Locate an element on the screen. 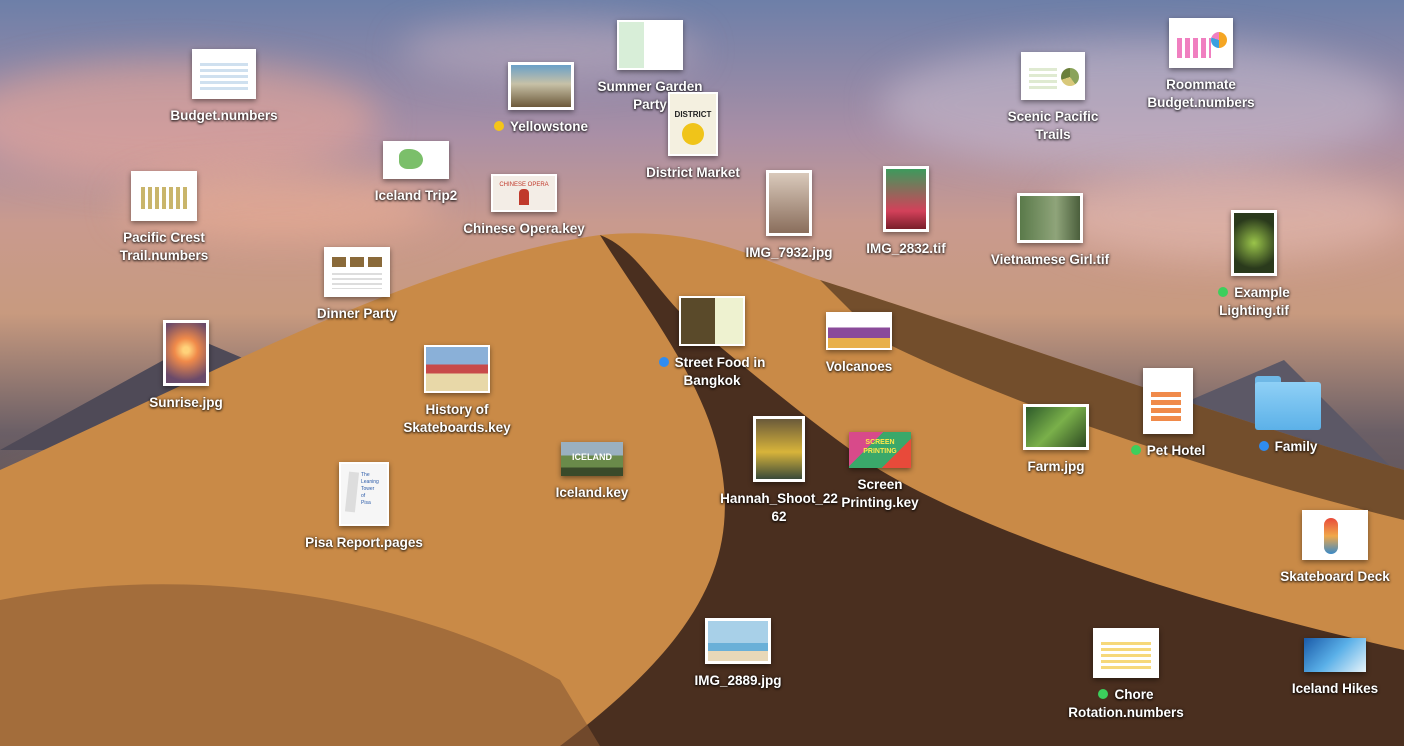  pages-file-icon: DISTRICT is located at coordinates (693, 124).